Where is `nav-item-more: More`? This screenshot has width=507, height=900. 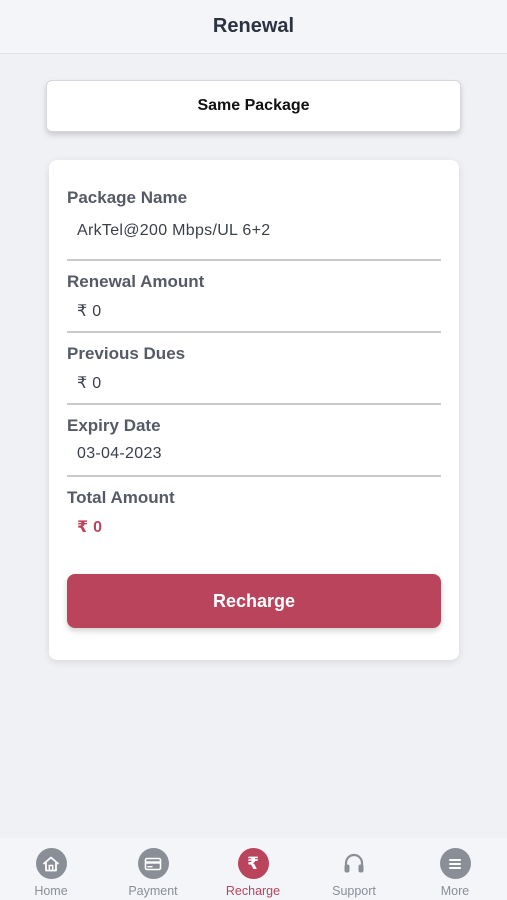
nav-item-more: More is located at coordinates (455, 869).